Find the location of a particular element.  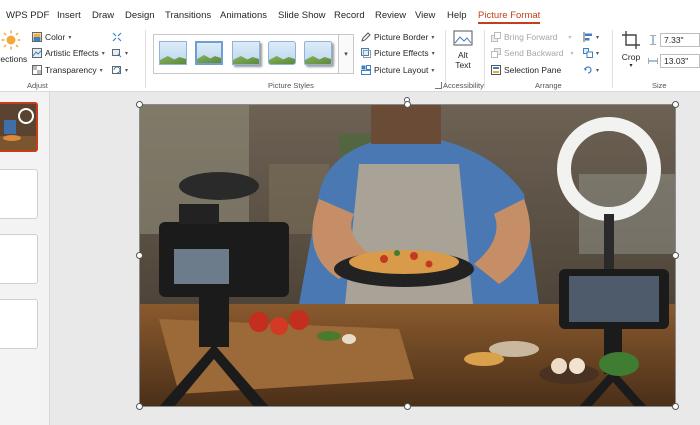

corrections-label: rrections is located at coordinates (14, 59).